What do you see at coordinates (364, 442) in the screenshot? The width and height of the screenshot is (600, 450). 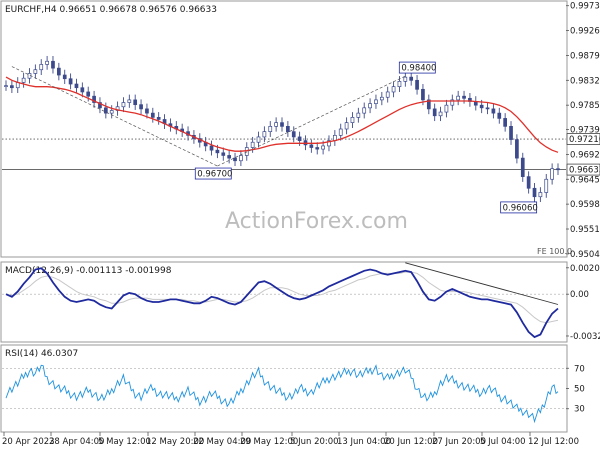 I see `x-label: 13 Jun 04:00` at bounding box center [364, 442].